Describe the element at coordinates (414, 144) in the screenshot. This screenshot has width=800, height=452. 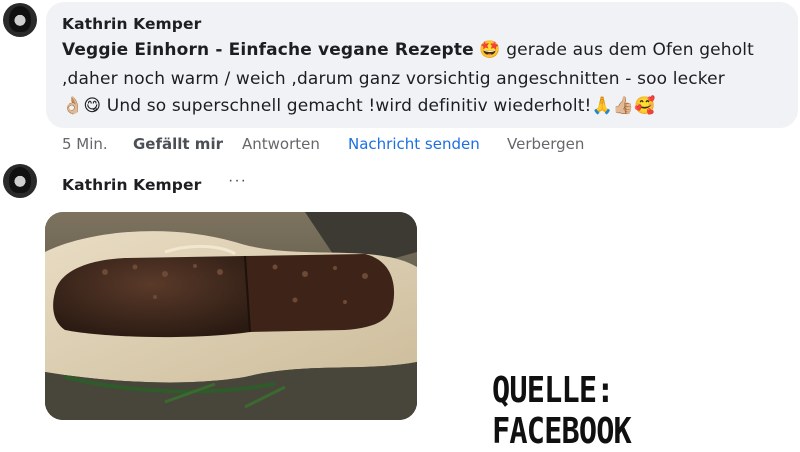
I see `send-message-button: Nachricht senden` at that location.